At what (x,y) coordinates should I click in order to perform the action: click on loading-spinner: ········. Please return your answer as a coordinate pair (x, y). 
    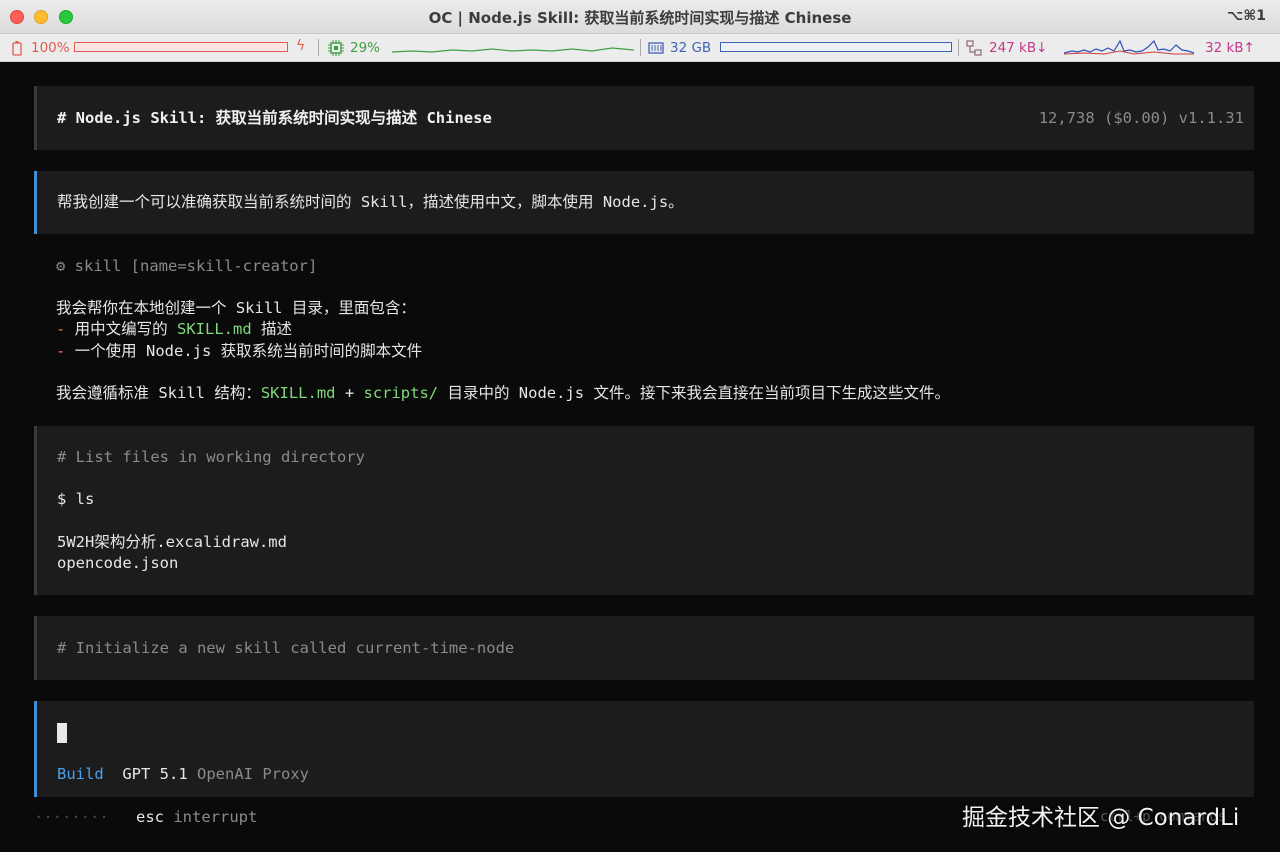
    Looking at the image, I should click on (71, 817).